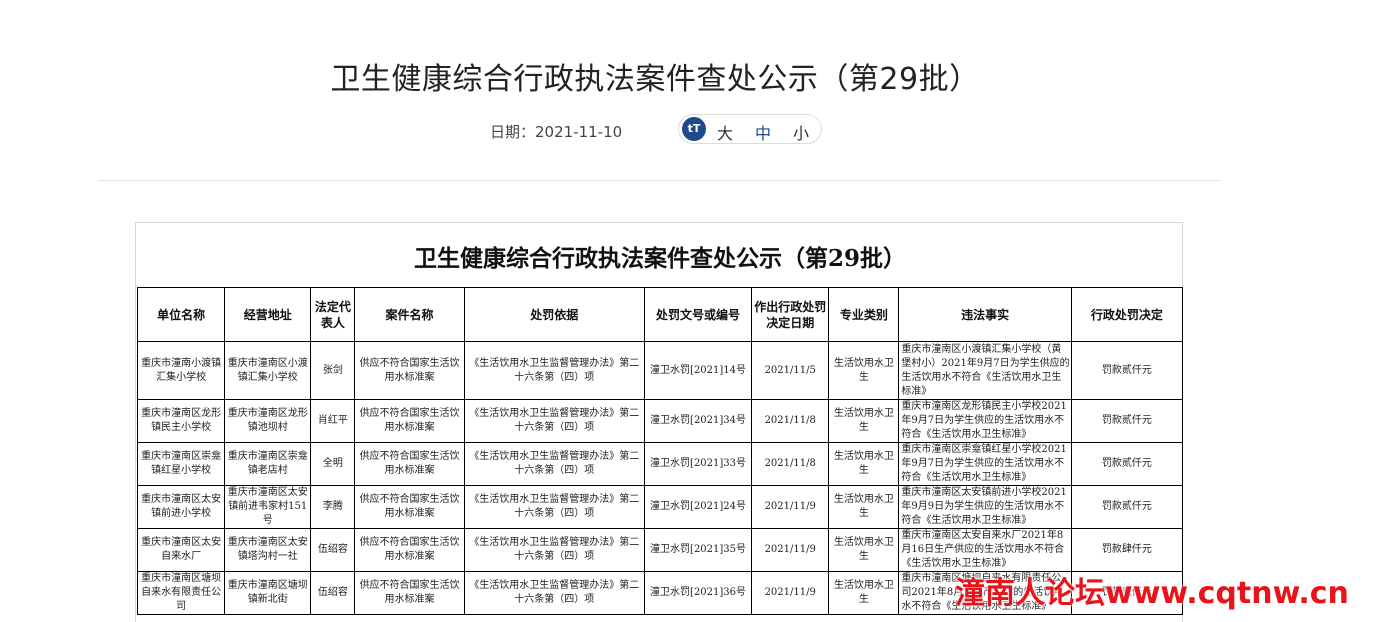 The image size is (1389, 622). Describe the element at coordinates (659, 180) in the screenshot. I see `header-divider` at that location.